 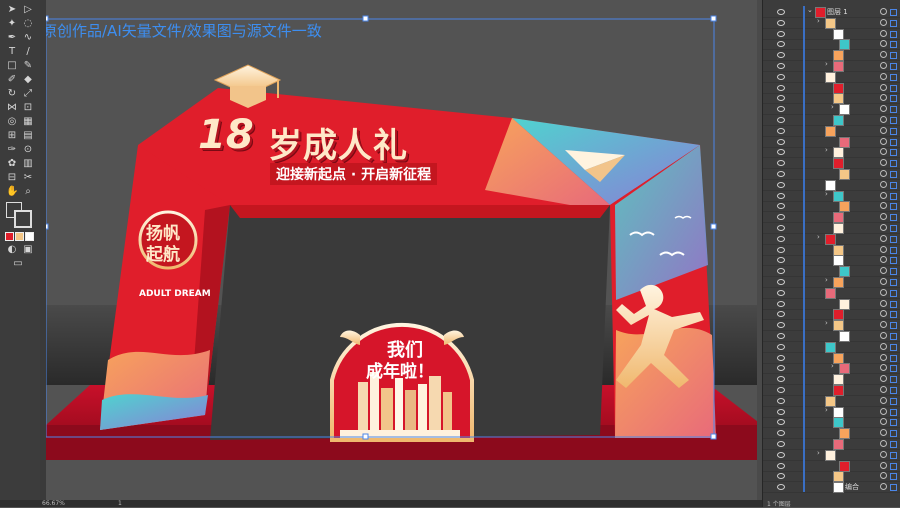 What do you see at coordinates (28, 178) in the screenshot?
I see `slice-tool-icon: ✂` at bounding box center [28, 178].